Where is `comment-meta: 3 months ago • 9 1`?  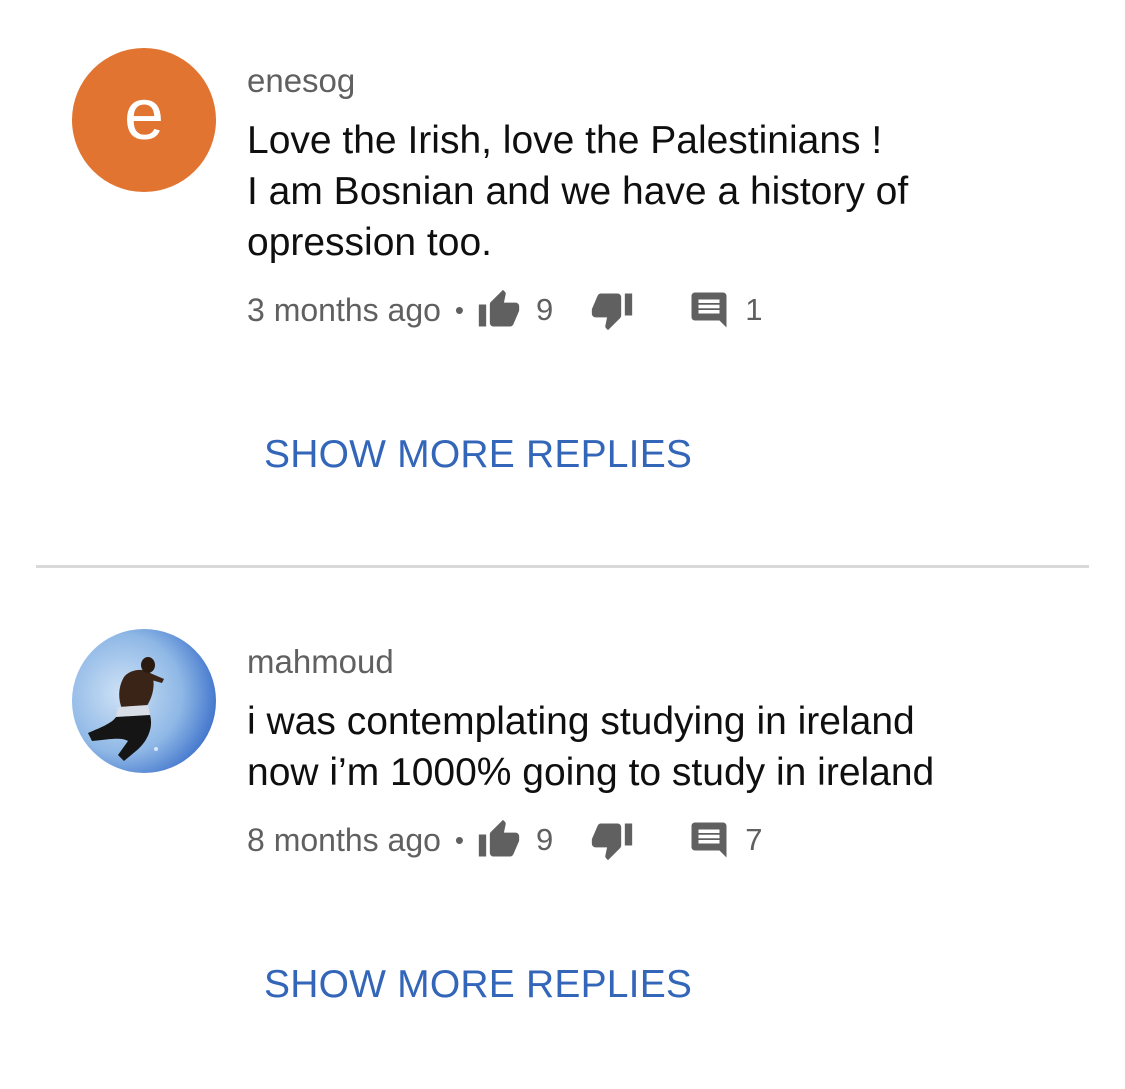
comment-meta: 3 months ago • 9 1 is located at coordinates (666, 310).